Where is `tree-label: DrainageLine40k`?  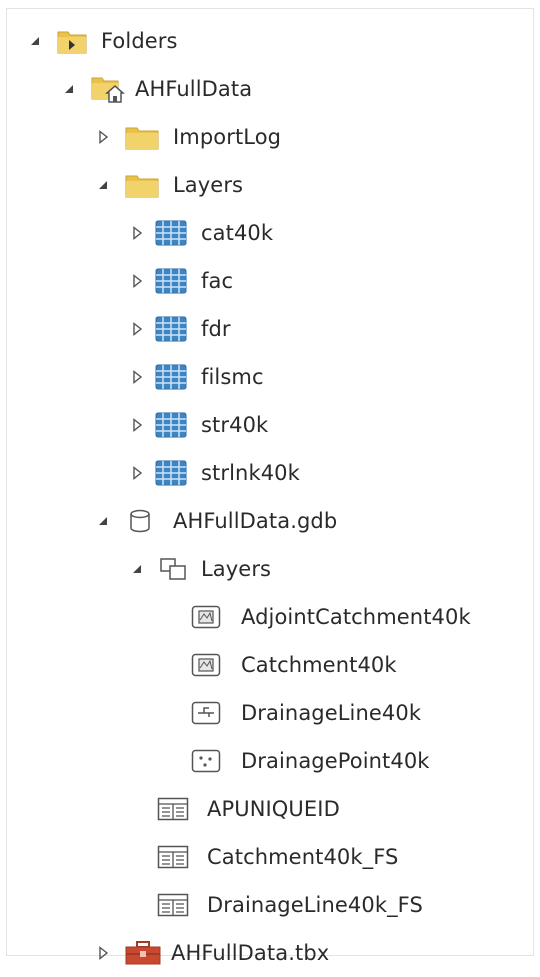
tree-label: DrainageLine40k is located at coordinates (331, 713).